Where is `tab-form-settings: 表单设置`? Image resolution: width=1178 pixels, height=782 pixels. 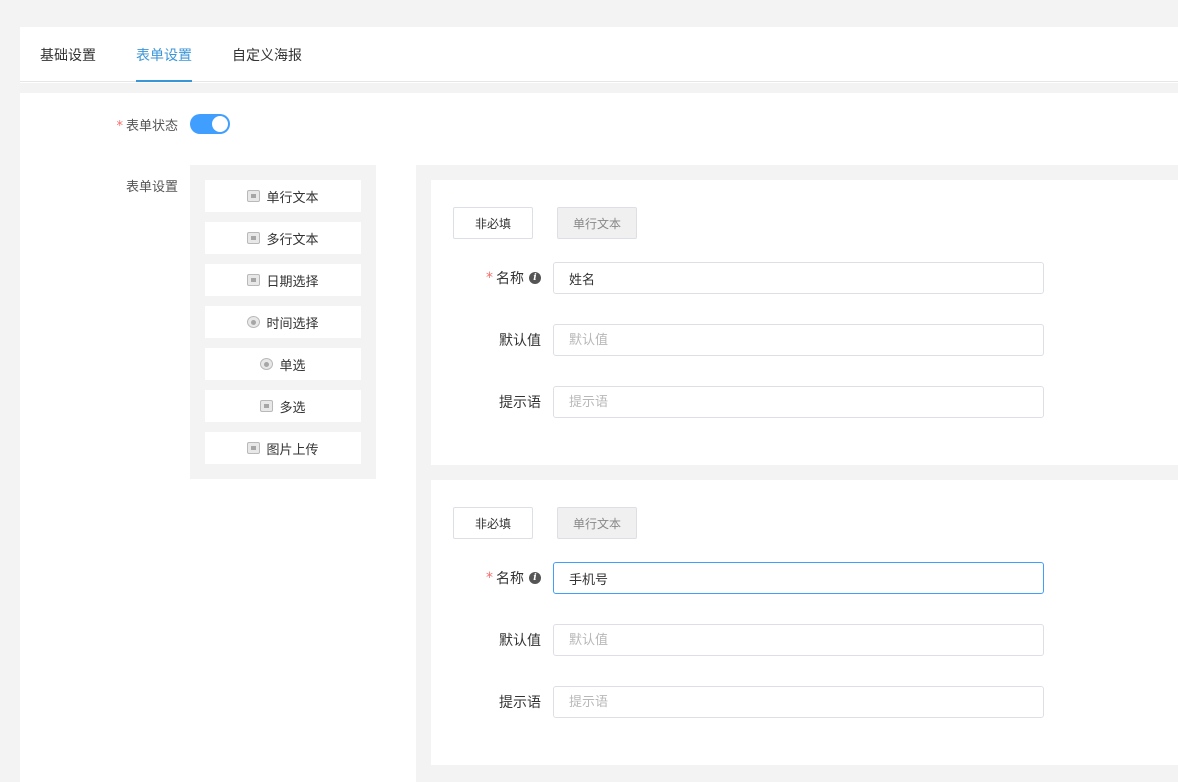 tab-form-settings: 表单设置 is located at coordinates (164, 63).